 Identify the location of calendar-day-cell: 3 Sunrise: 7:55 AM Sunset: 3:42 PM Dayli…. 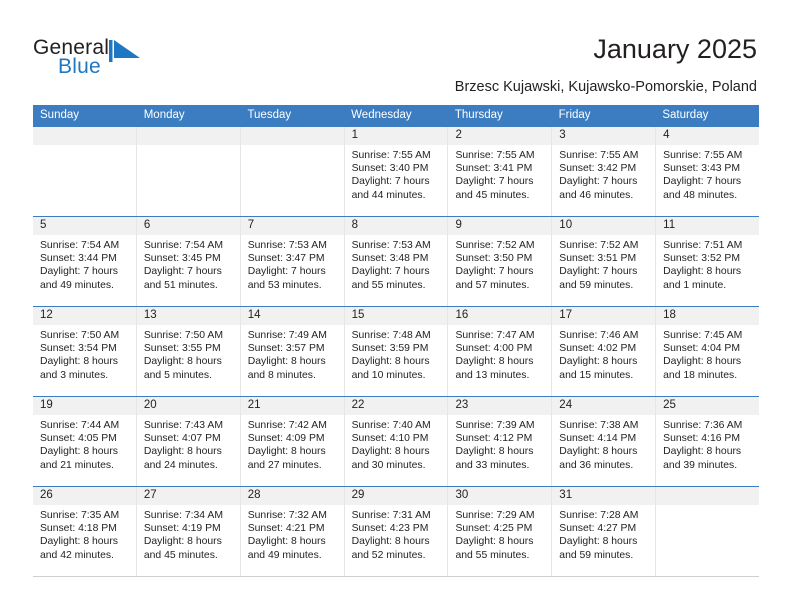
(604, 171).